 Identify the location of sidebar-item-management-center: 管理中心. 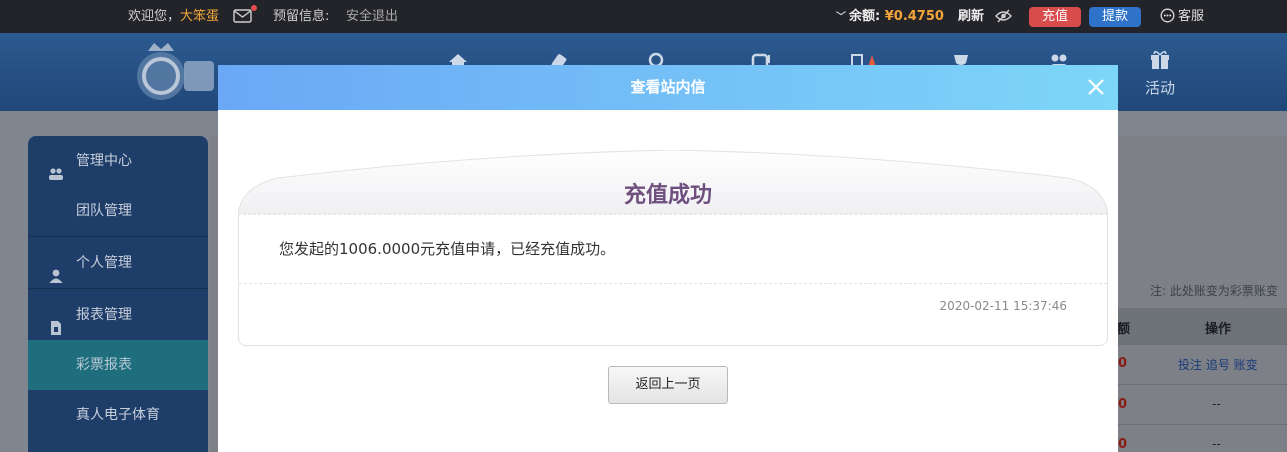
(118, 161).